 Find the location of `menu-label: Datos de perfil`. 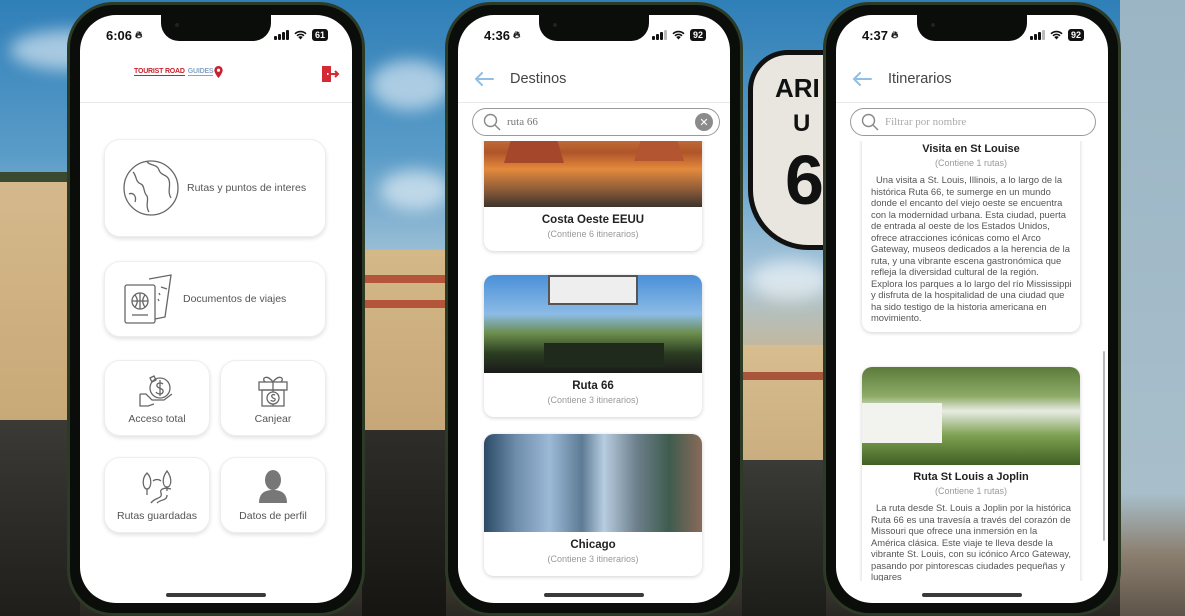

menu-label: Datos de perfil is located at coordinates (273, 515).